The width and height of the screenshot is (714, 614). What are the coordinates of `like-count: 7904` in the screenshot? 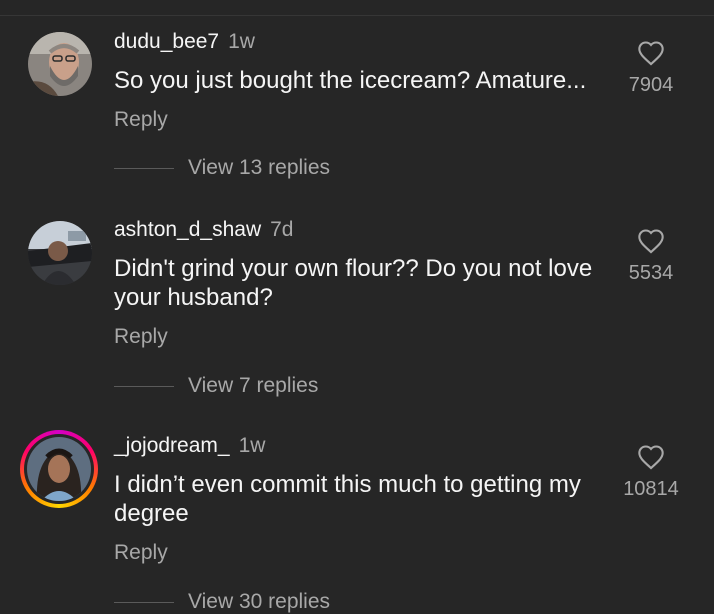 It's located at (651, 85).